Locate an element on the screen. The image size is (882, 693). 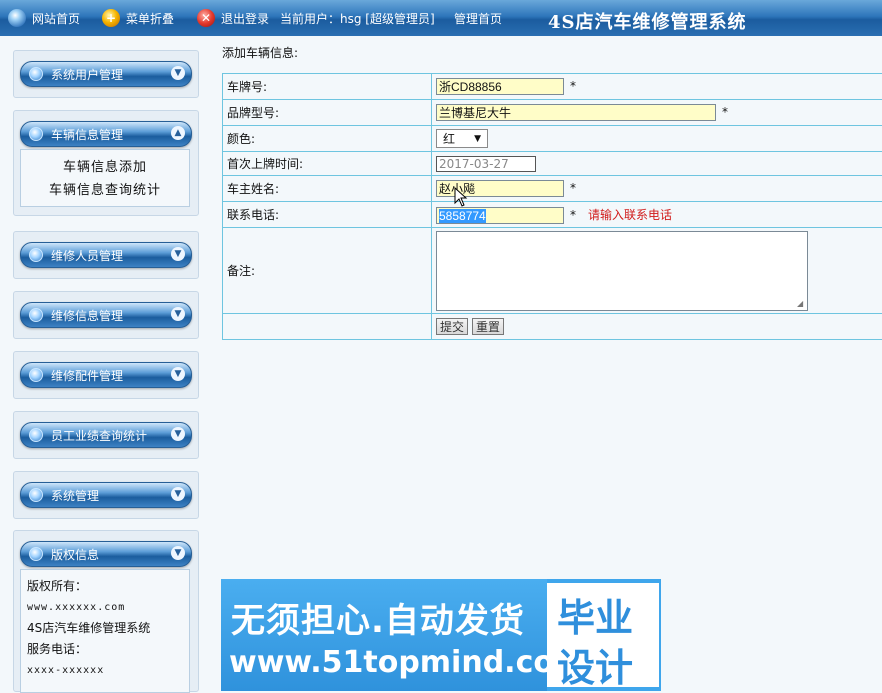
logout-link: ✕ 退出登录 is located at coordinates (233, 18).